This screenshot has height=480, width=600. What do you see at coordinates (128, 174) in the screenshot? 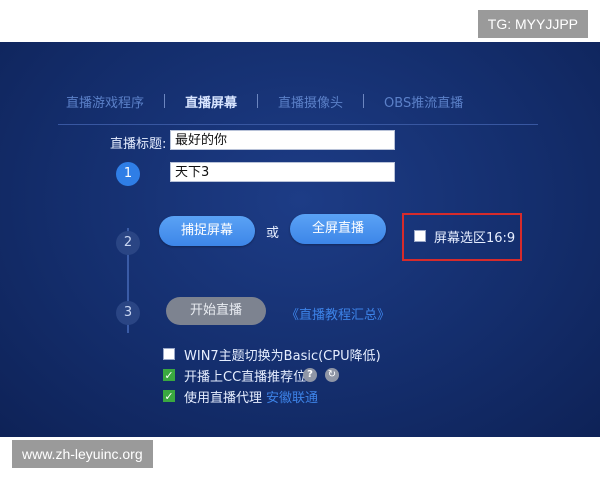
I see `step-1-indicator: 1` at bounding box center [128, 174].